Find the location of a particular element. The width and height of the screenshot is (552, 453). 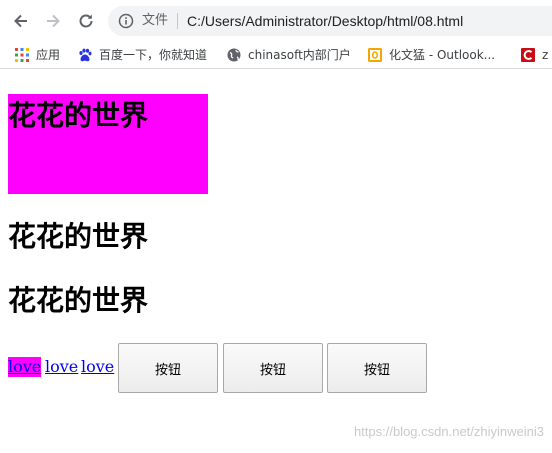

bookmark-label: 应用 is located at coordinates (48, 55).